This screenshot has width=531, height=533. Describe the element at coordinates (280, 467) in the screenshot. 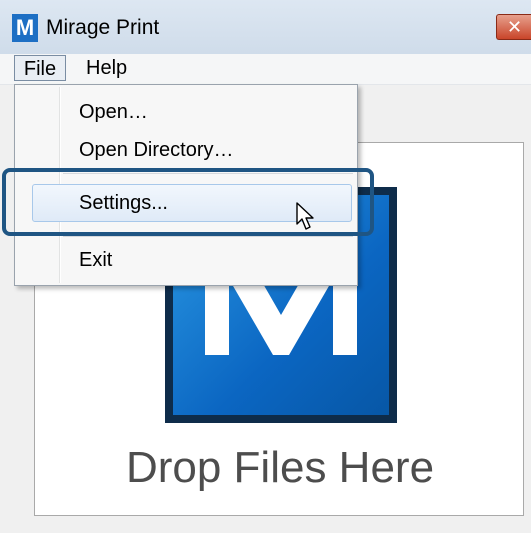

I see `drop-files-label: Drop Files Here` at that location.